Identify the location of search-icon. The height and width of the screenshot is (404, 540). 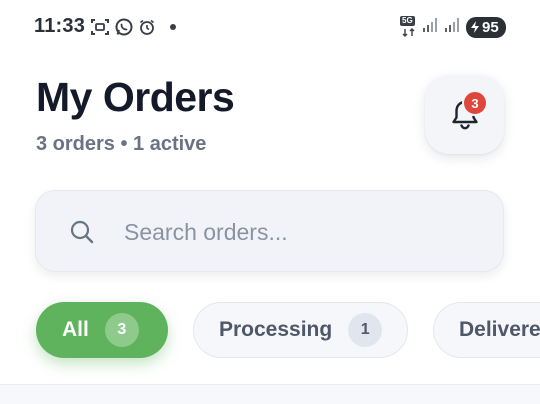
(82, 234).